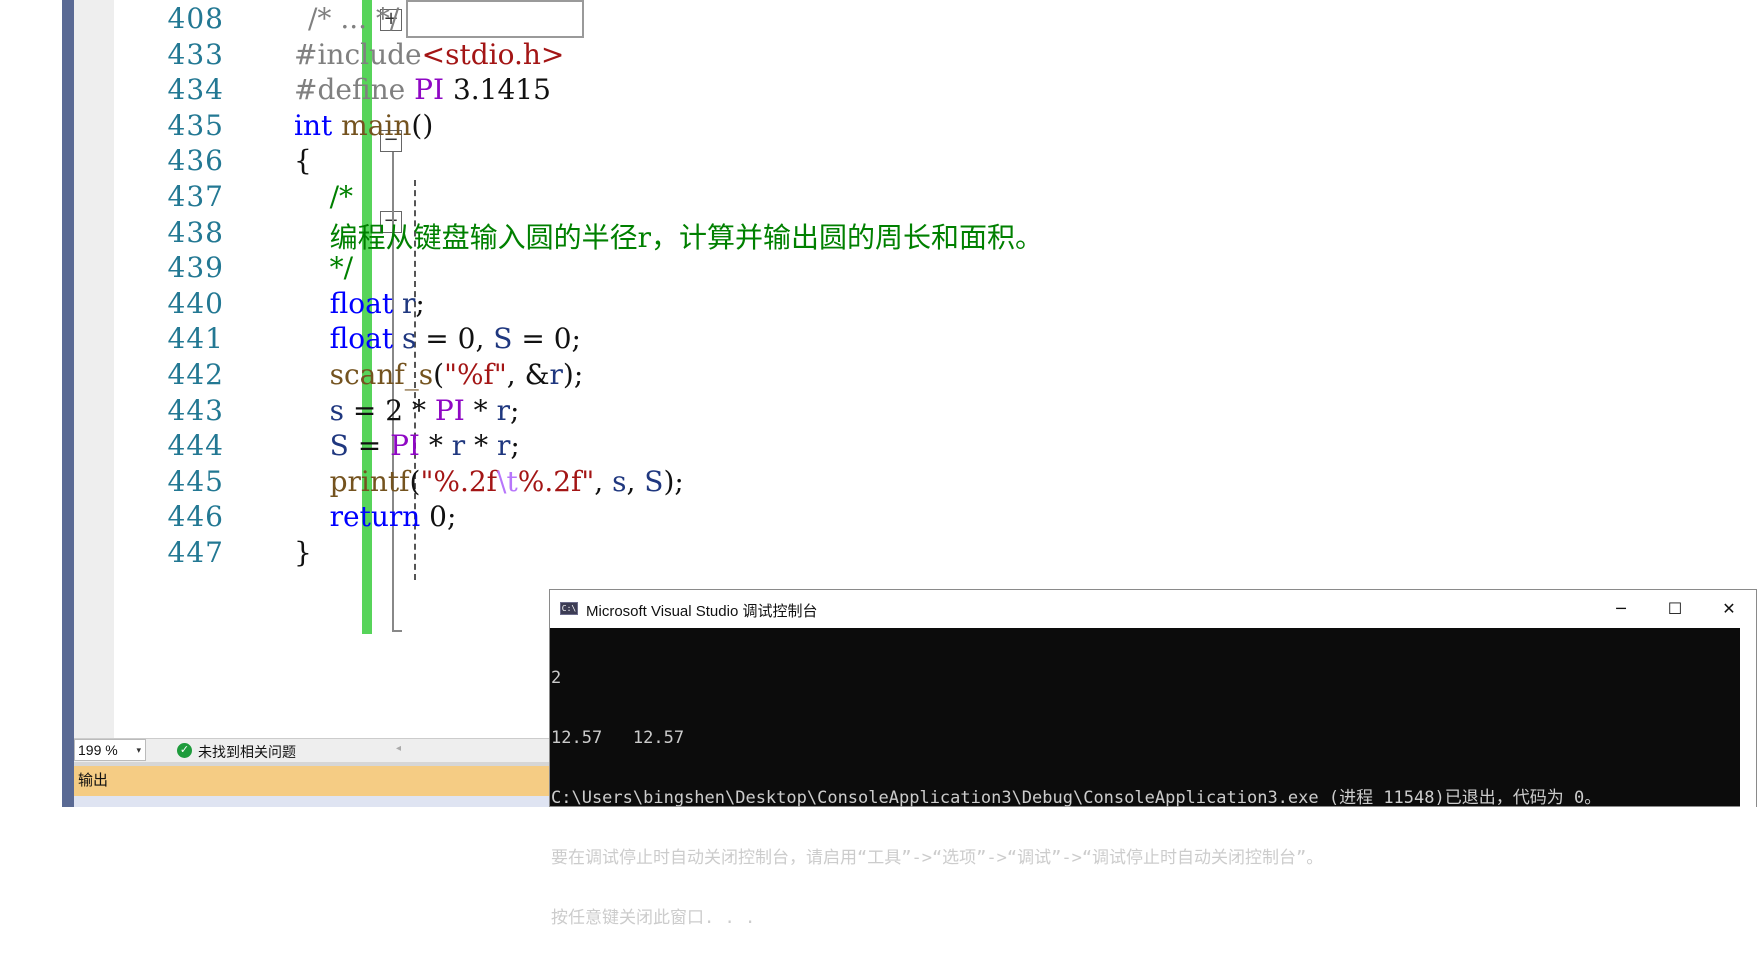 The height and width of the screenshot is (968, 1757). I want to click on zoom-selector: 199 % ▾, so click(110, 750).